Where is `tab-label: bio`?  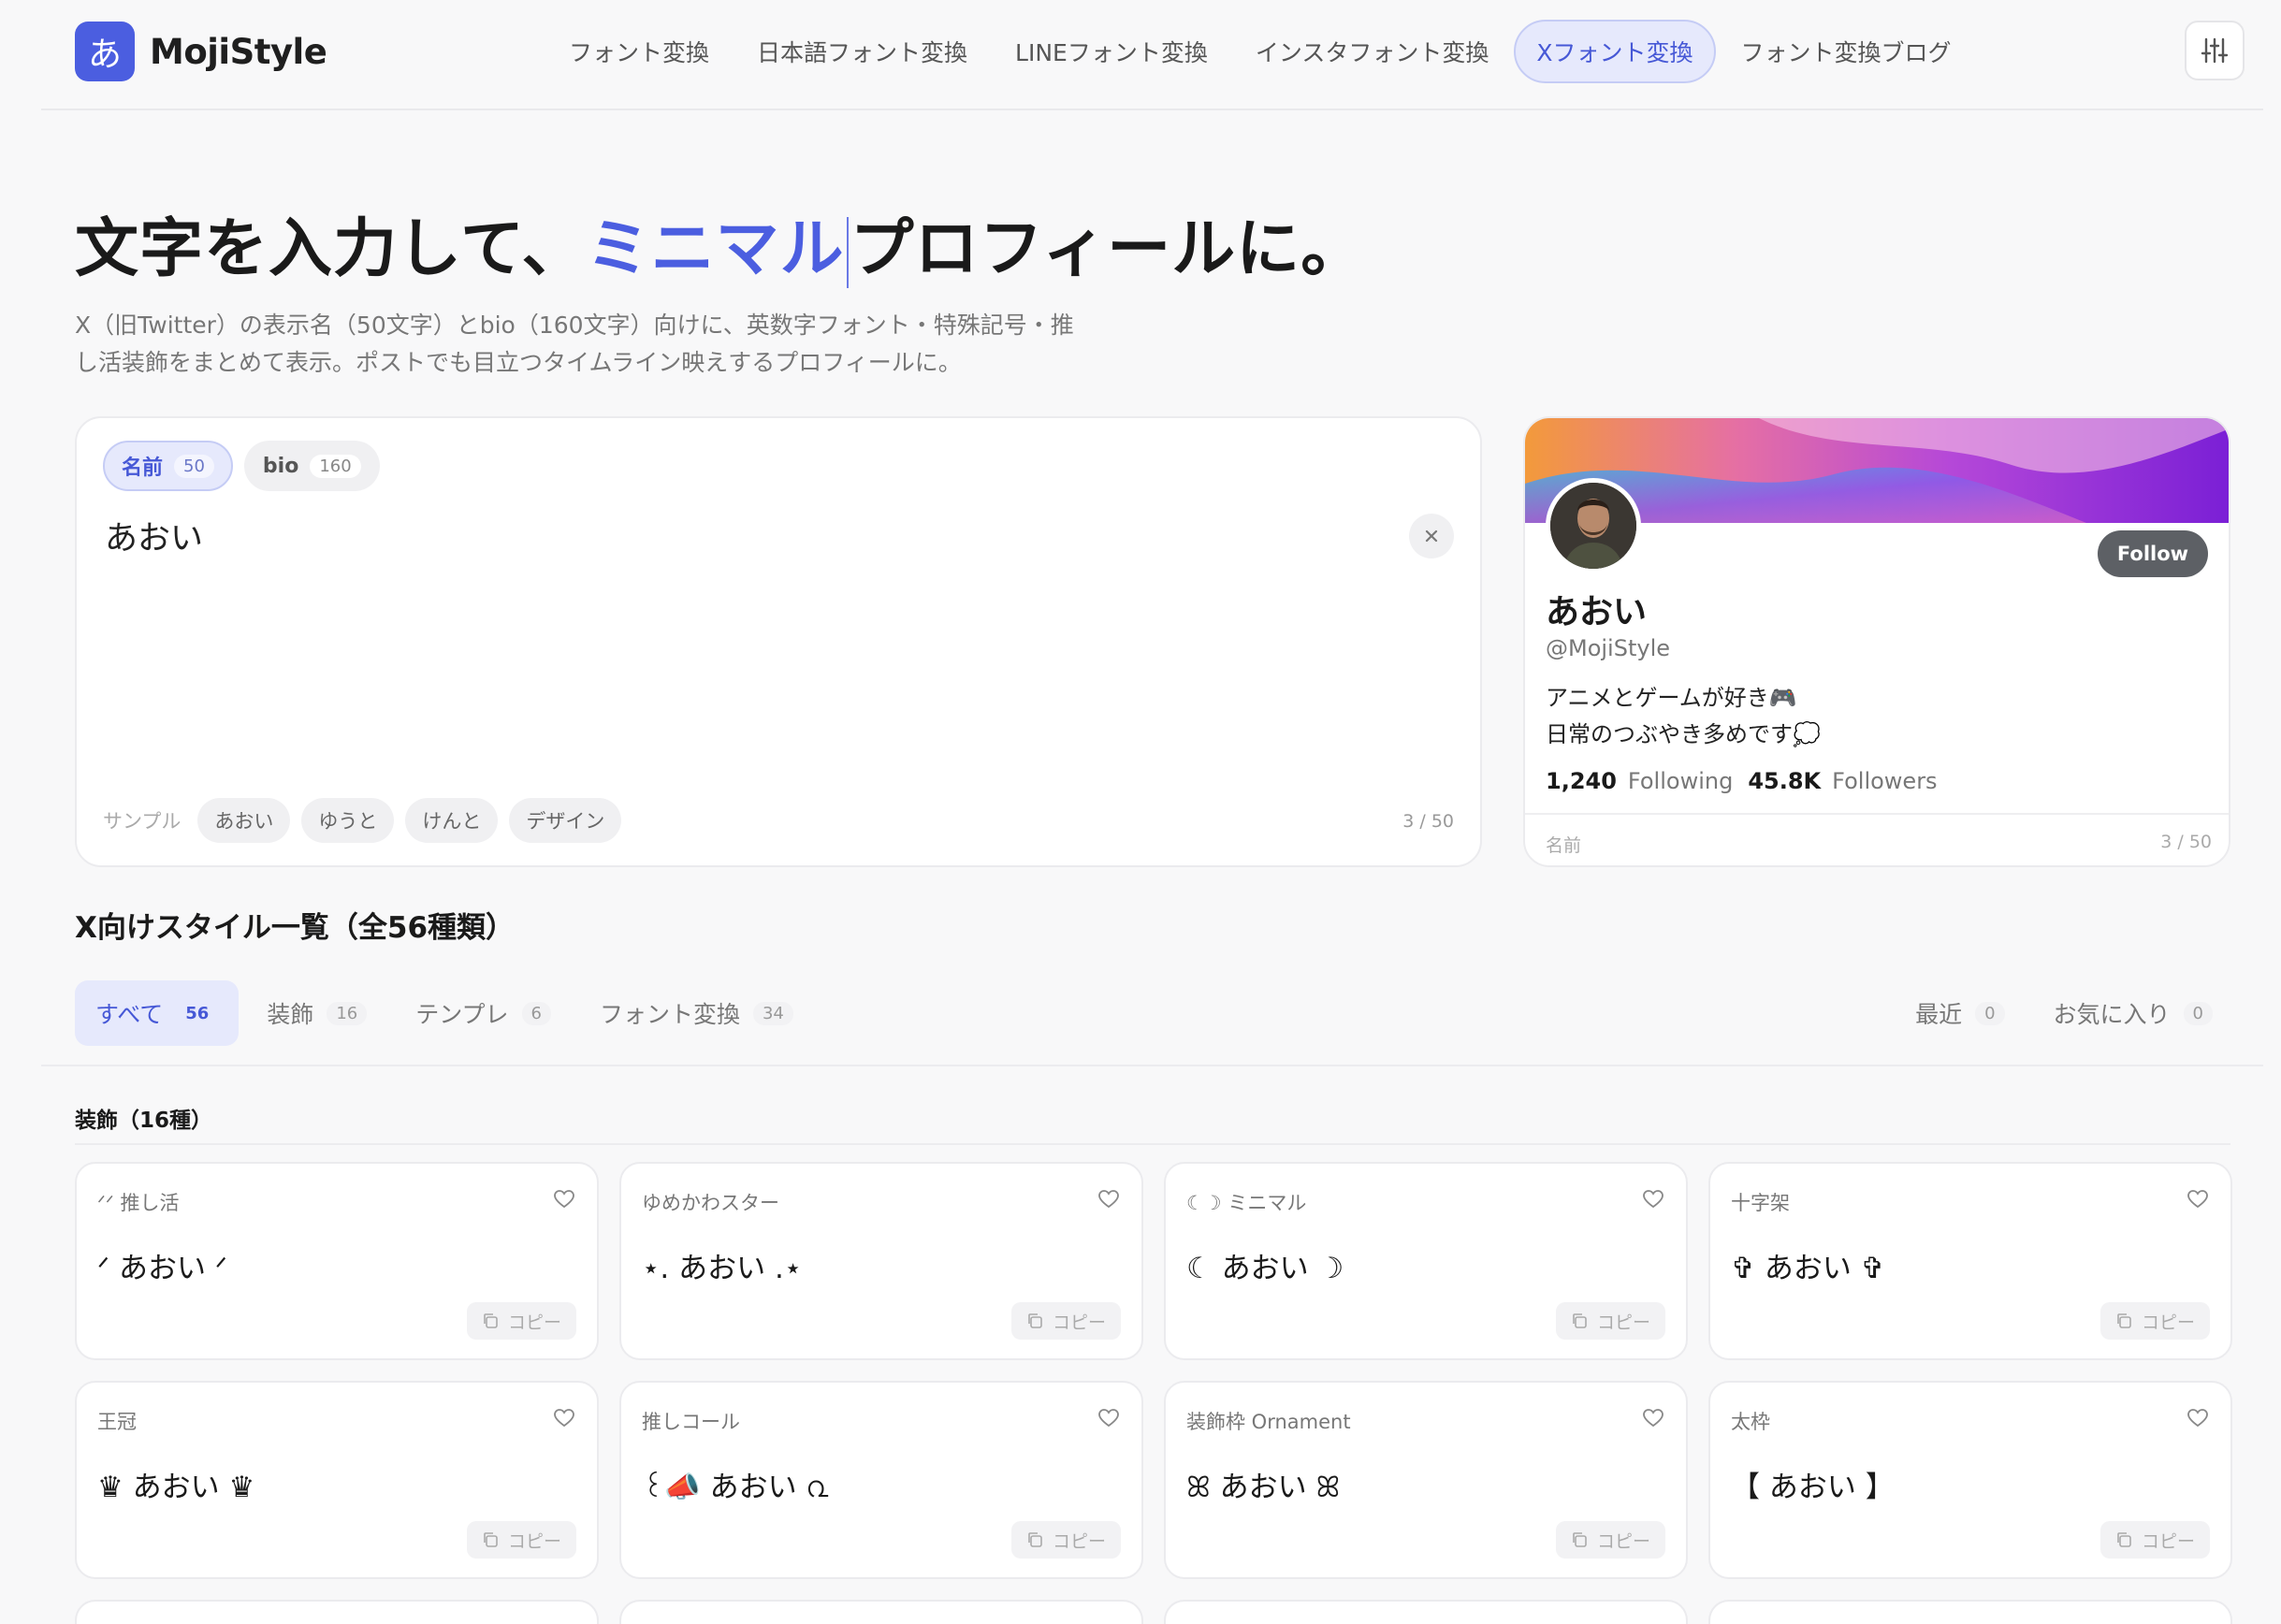
tab-label: bio is located at coordinates (280, 466).